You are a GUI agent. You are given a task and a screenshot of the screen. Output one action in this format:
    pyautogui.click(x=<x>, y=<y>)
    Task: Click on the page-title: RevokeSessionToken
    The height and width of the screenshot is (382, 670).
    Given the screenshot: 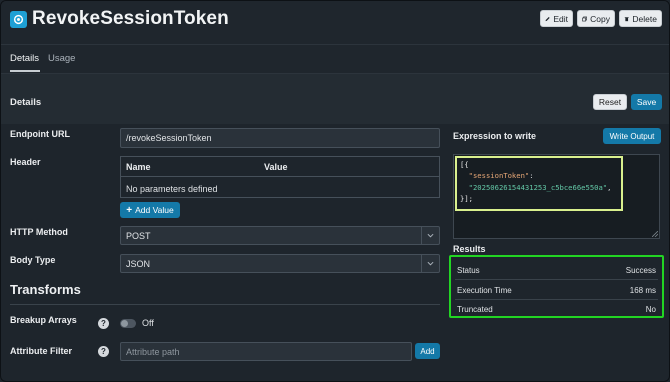 What is the action you would take?
    pyautogui.click(x=130, y=18)
    